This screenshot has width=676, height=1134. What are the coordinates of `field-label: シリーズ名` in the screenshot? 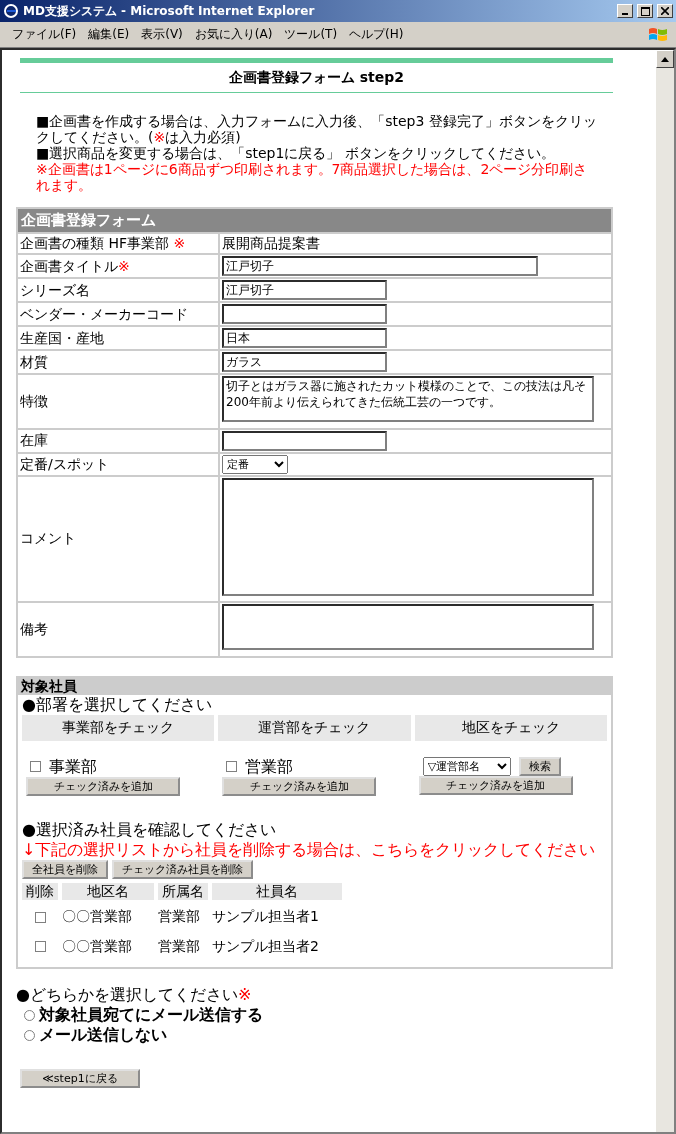 It's located at (55, 289).